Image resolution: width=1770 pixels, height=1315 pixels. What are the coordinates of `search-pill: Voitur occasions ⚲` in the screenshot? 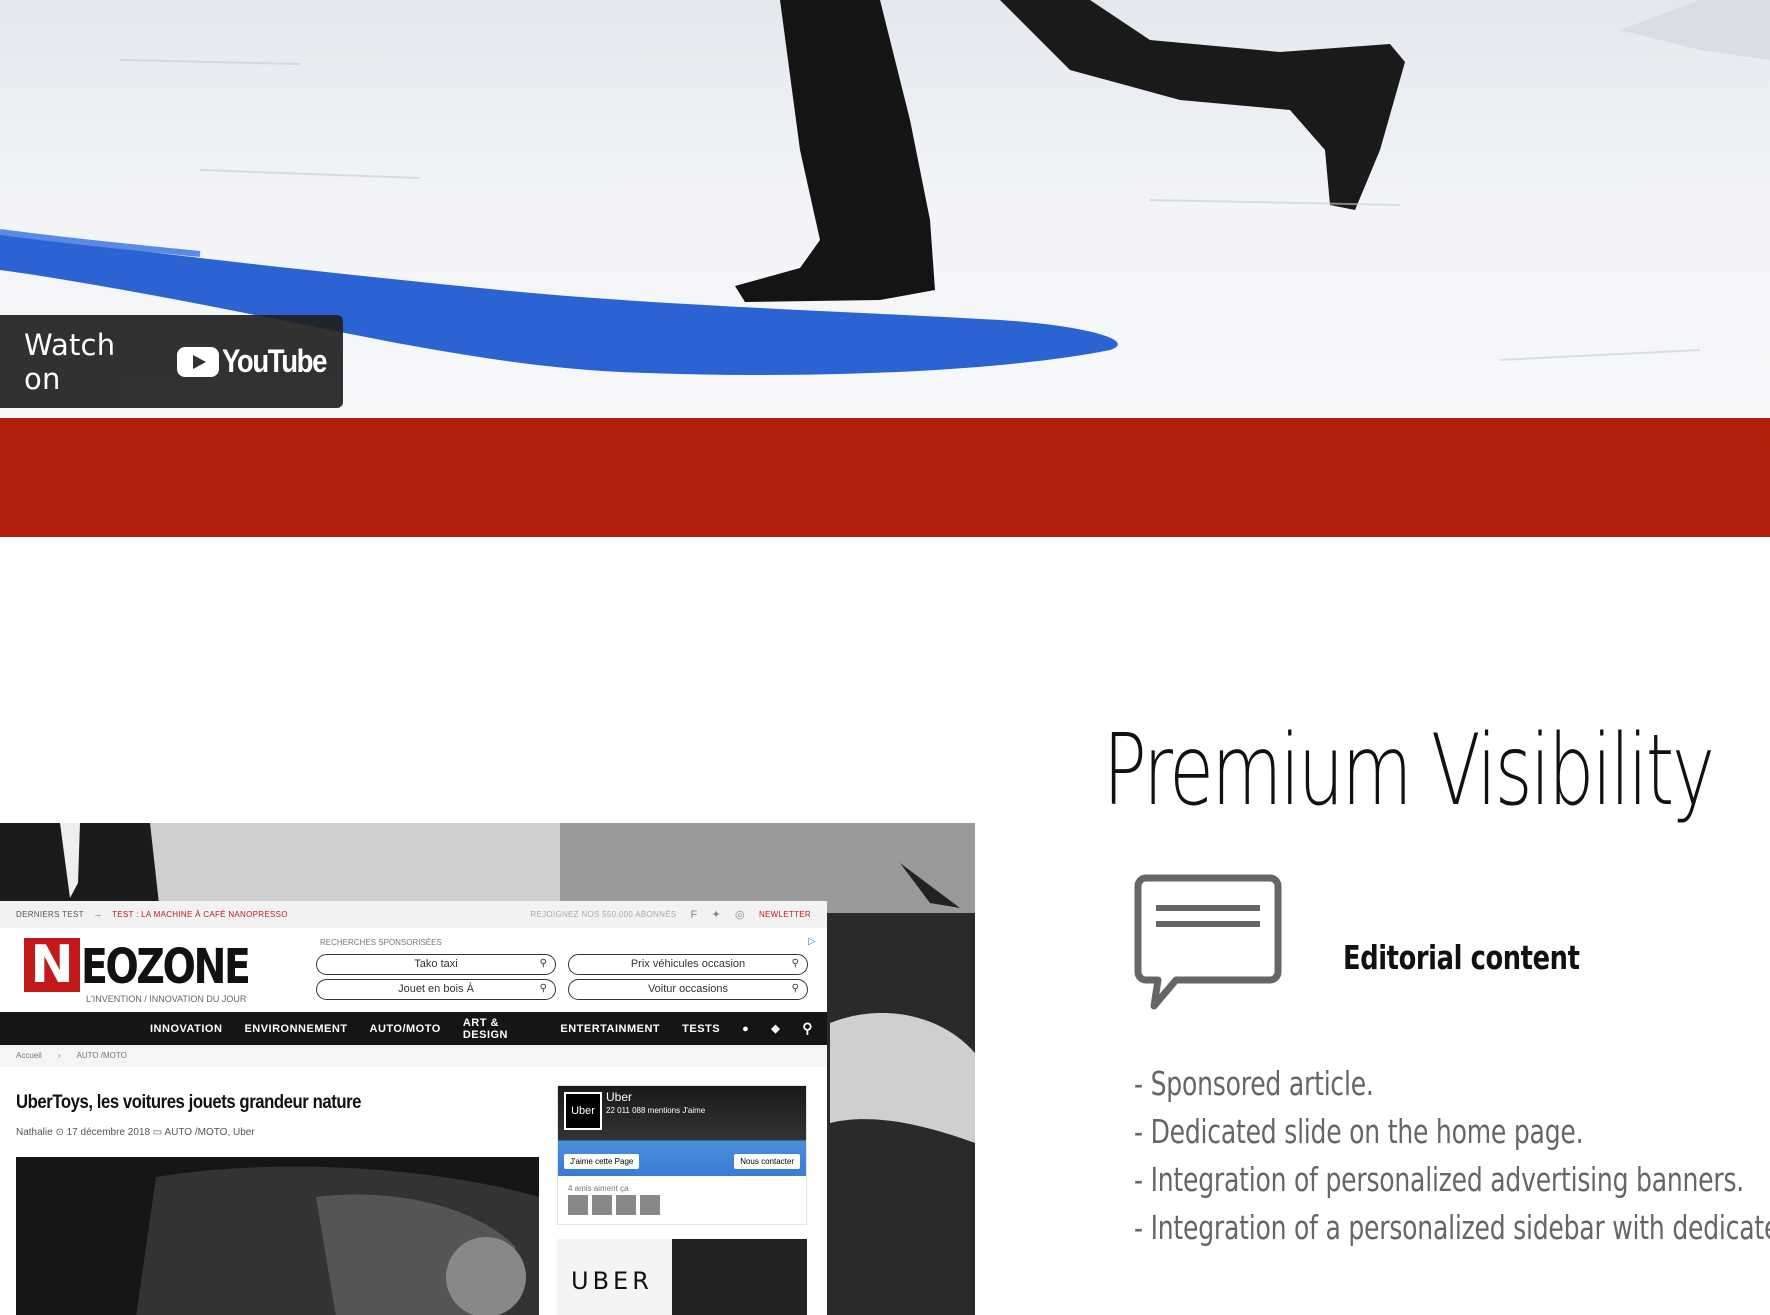 It's located at (688, 989).